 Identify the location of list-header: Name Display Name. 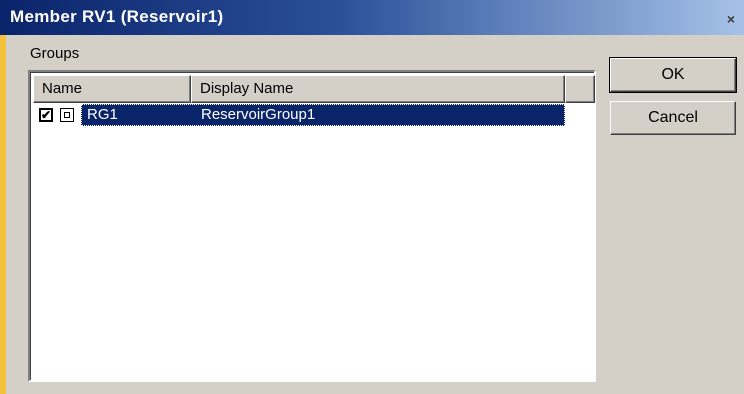
(314, 89).